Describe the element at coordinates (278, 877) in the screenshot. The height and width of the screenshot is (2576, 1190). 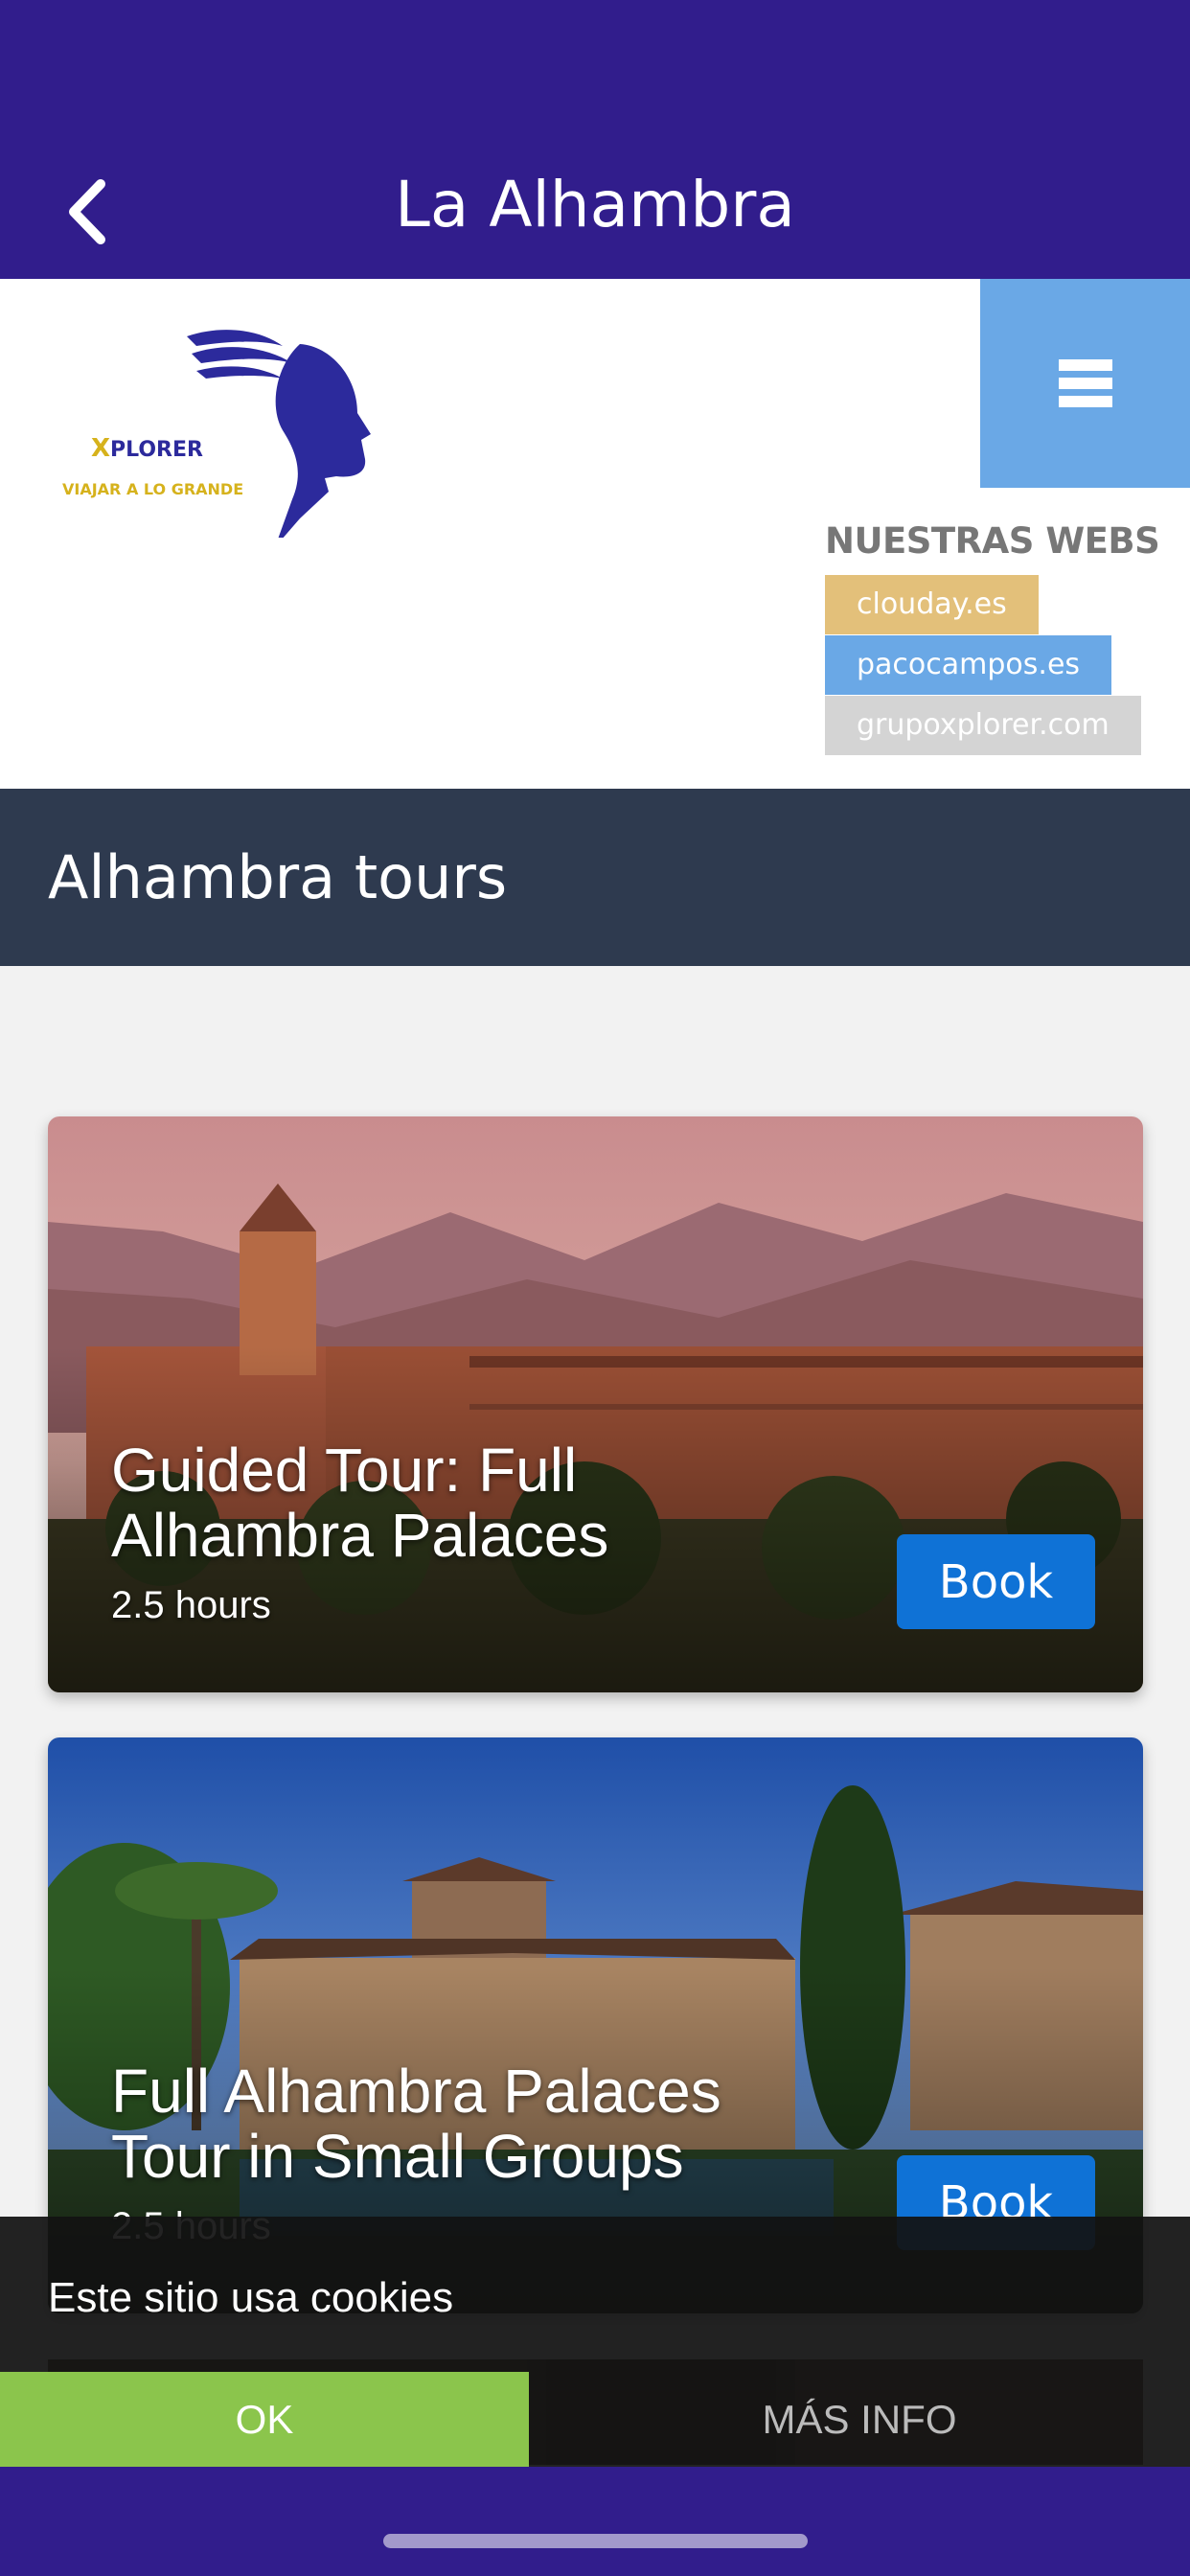
I see `section-title: Alhambra tours` at that location.